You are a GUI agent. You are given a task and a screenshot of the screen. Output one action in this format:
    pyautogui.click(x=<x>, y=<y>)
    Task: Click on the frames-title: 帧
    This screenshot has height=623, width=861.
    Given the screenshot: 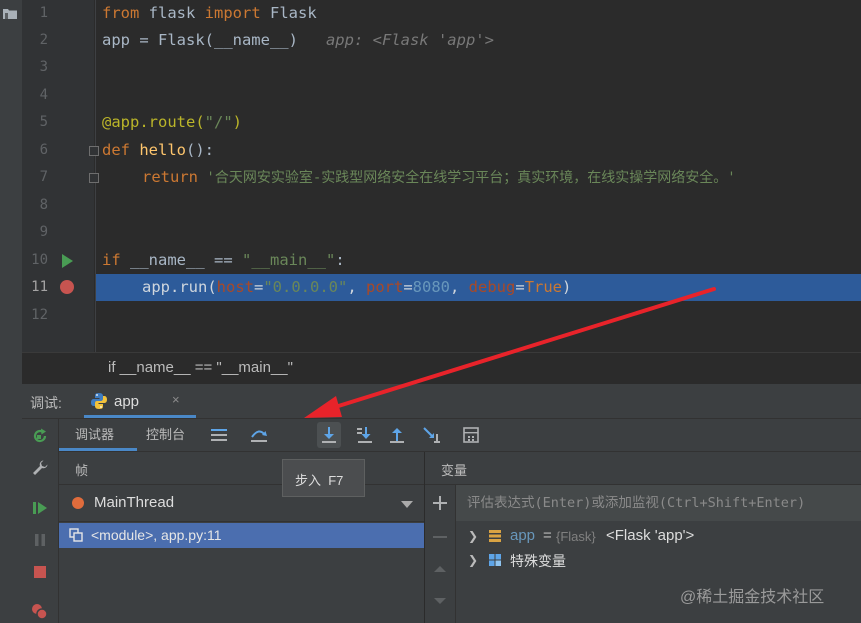 What is the action you would take?
    pyautogui.click(x=82, y=470)
    